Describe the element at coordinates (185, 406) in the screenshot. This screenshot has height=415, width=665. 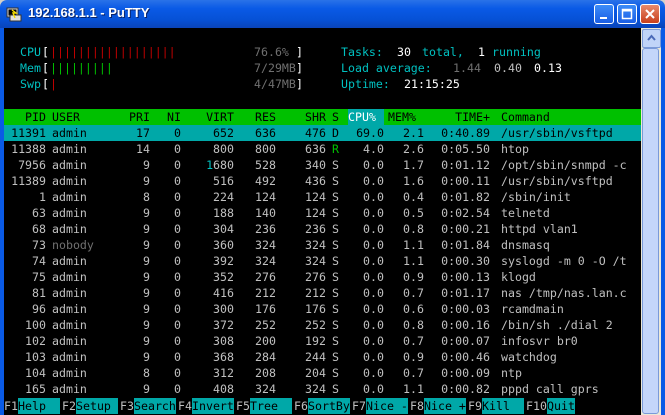
I see `fkey-f4: F4` at that location.